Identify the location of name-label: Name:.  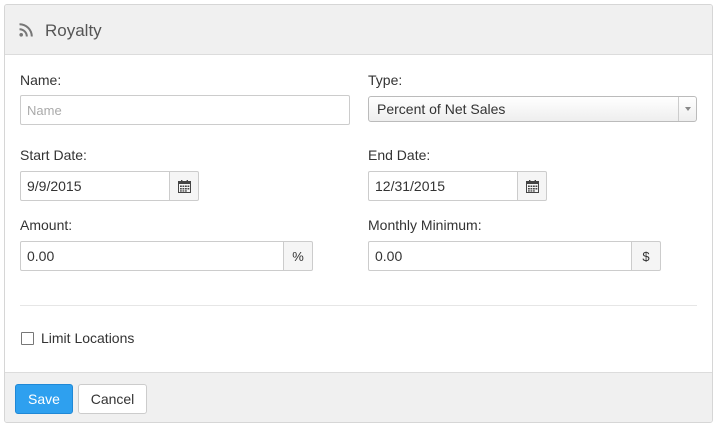
(41, 80).